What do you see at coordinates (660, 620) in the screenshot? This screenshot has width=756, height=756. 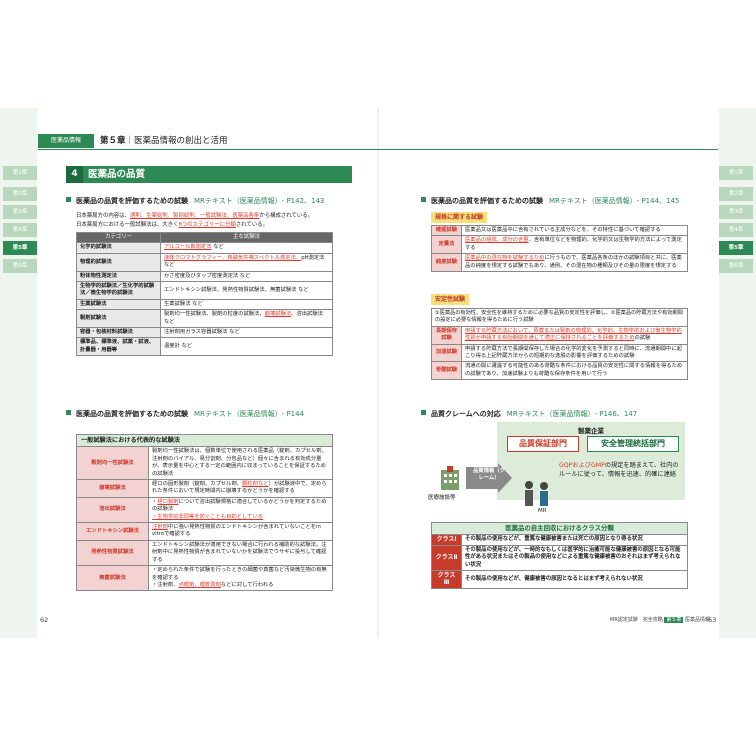 I see `footer-right: MR認定試験 完全攻略 第５章 医薬品情報` at bounding box center [660, 620].